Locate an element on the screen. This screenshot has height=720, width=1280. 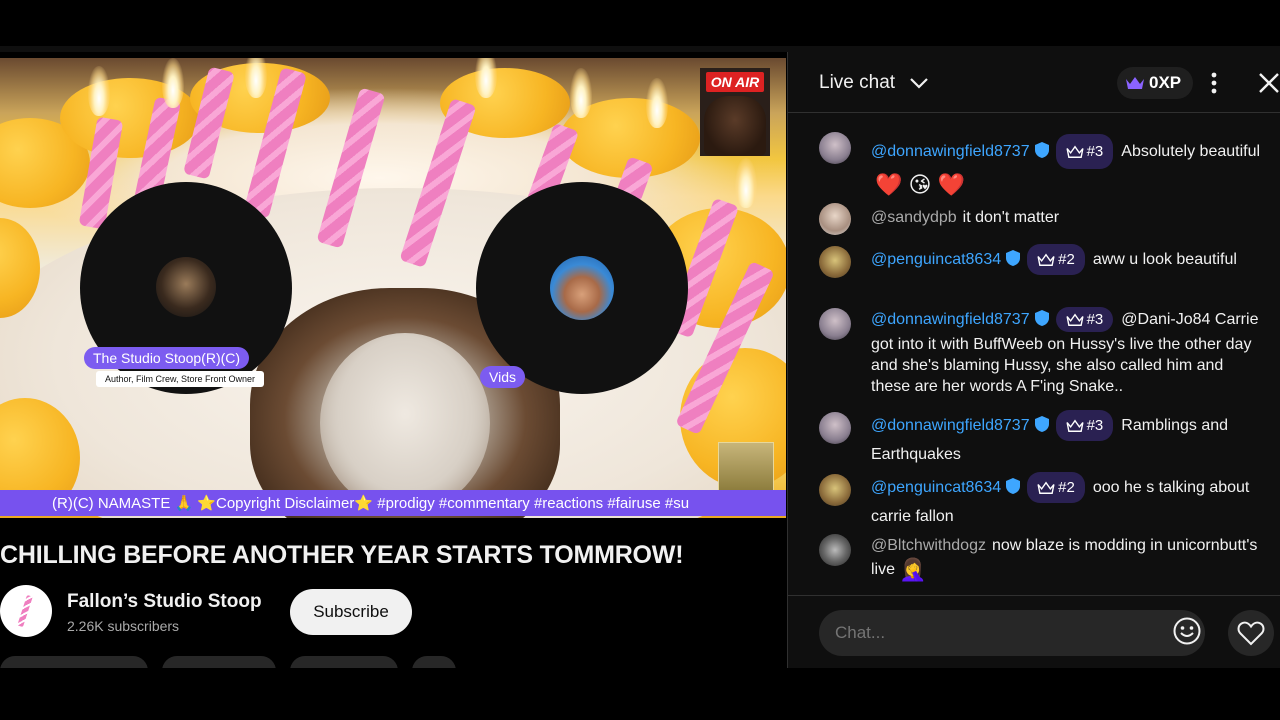
message-emojis: 🤦‍♀️ is located at coordinates (913, 569).